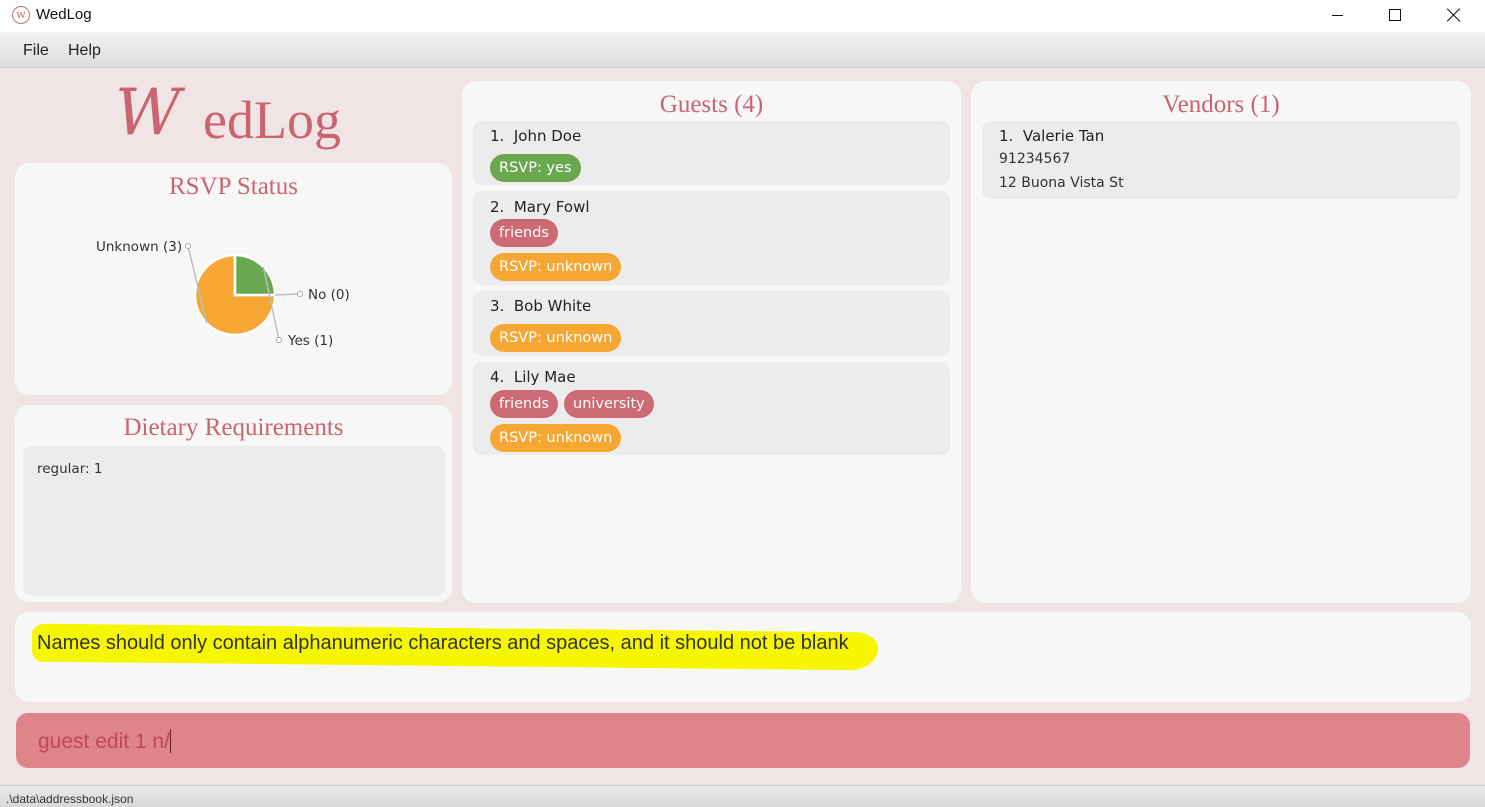 This screenshot has width=1485, height=807. I want to click on maximize-icon, so click(1395, 15).